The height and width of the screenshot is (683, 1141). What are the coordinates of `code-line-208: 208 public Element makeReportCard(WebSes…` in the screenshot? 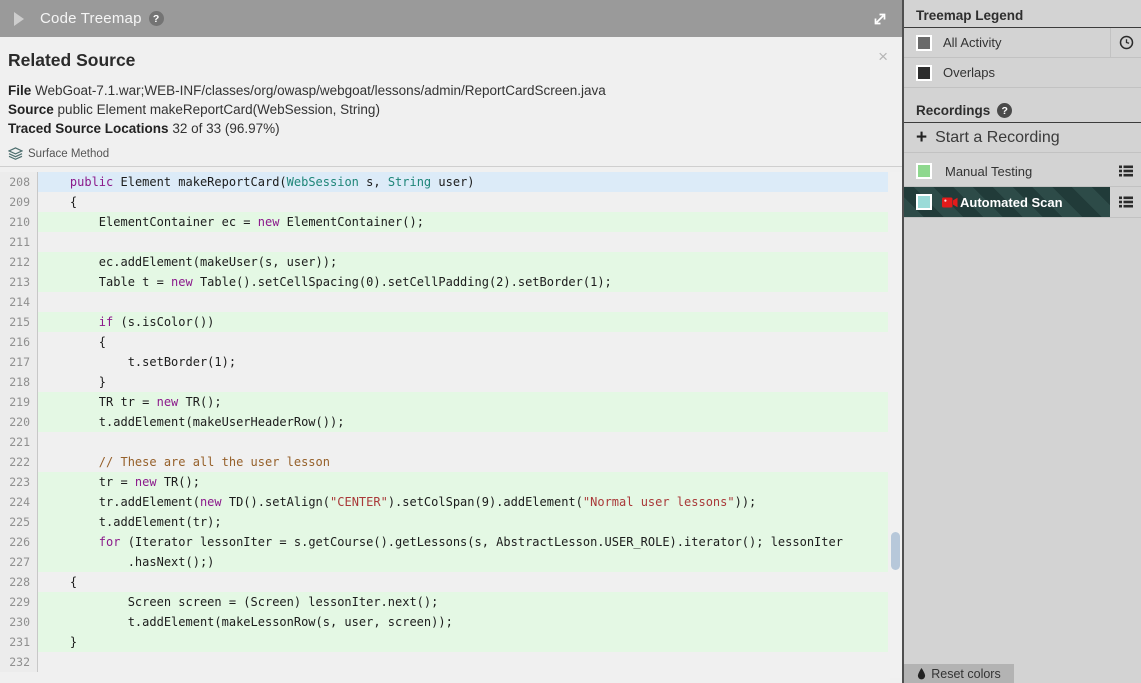 It's located at (444, 182).